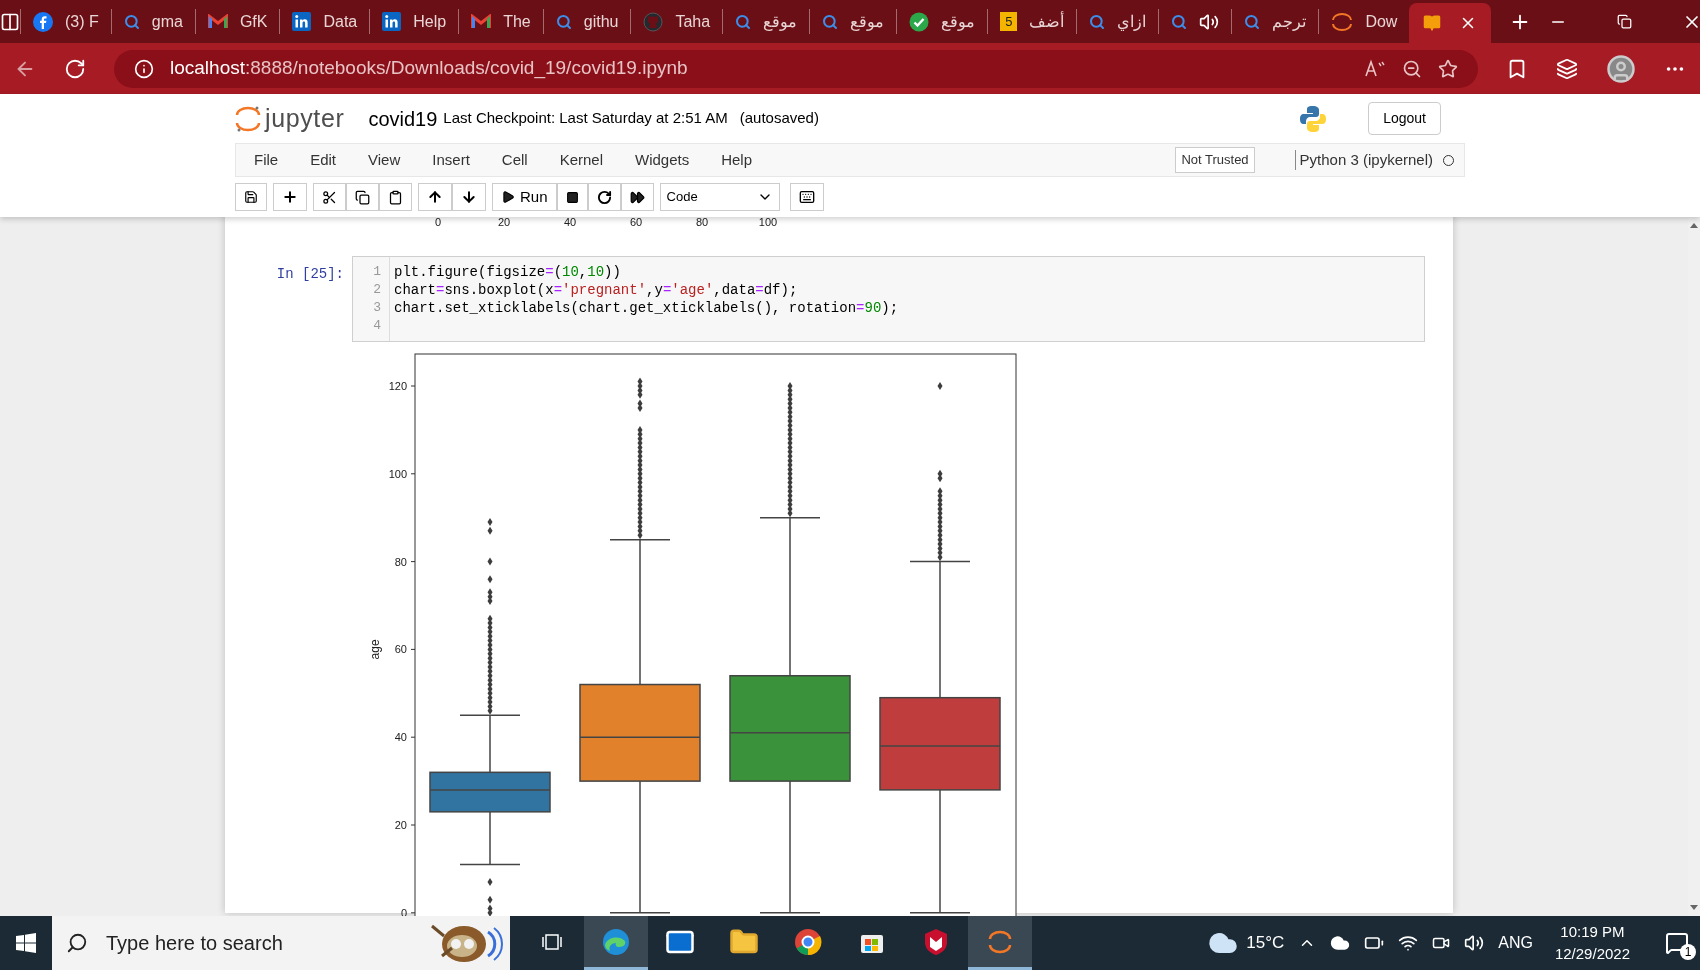  I want to click on add-favorite-icon, so click(1448, 68).